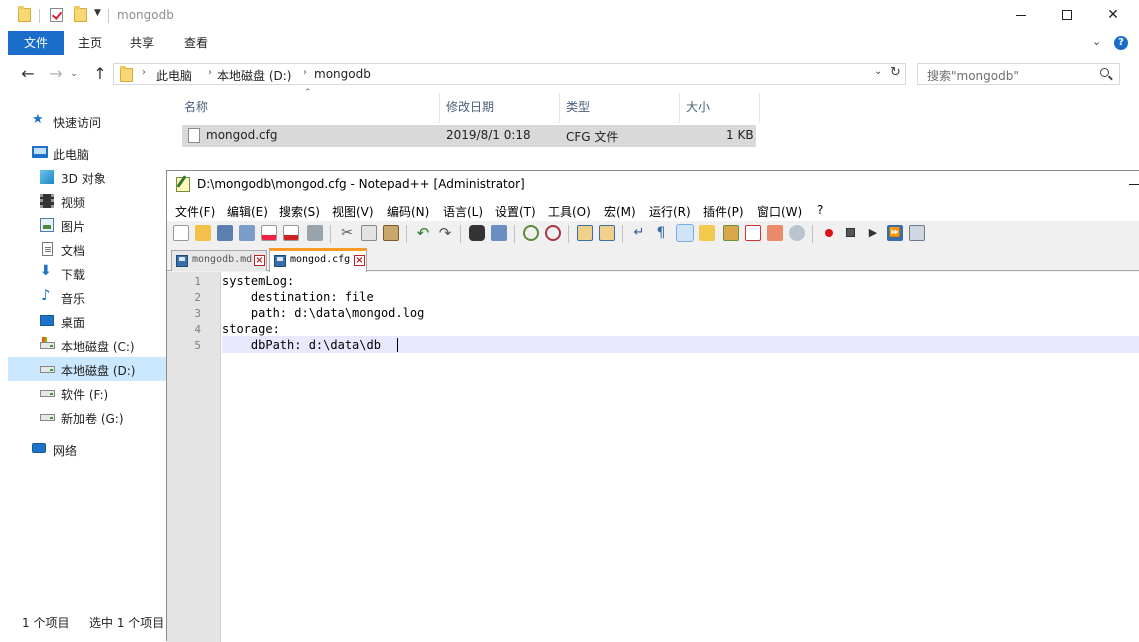 Image resolution: width=1139 pixels, height=642 pixels. Describe the element at coordinates (315, 233) in the screenshot. I see `print-icon` at that location.